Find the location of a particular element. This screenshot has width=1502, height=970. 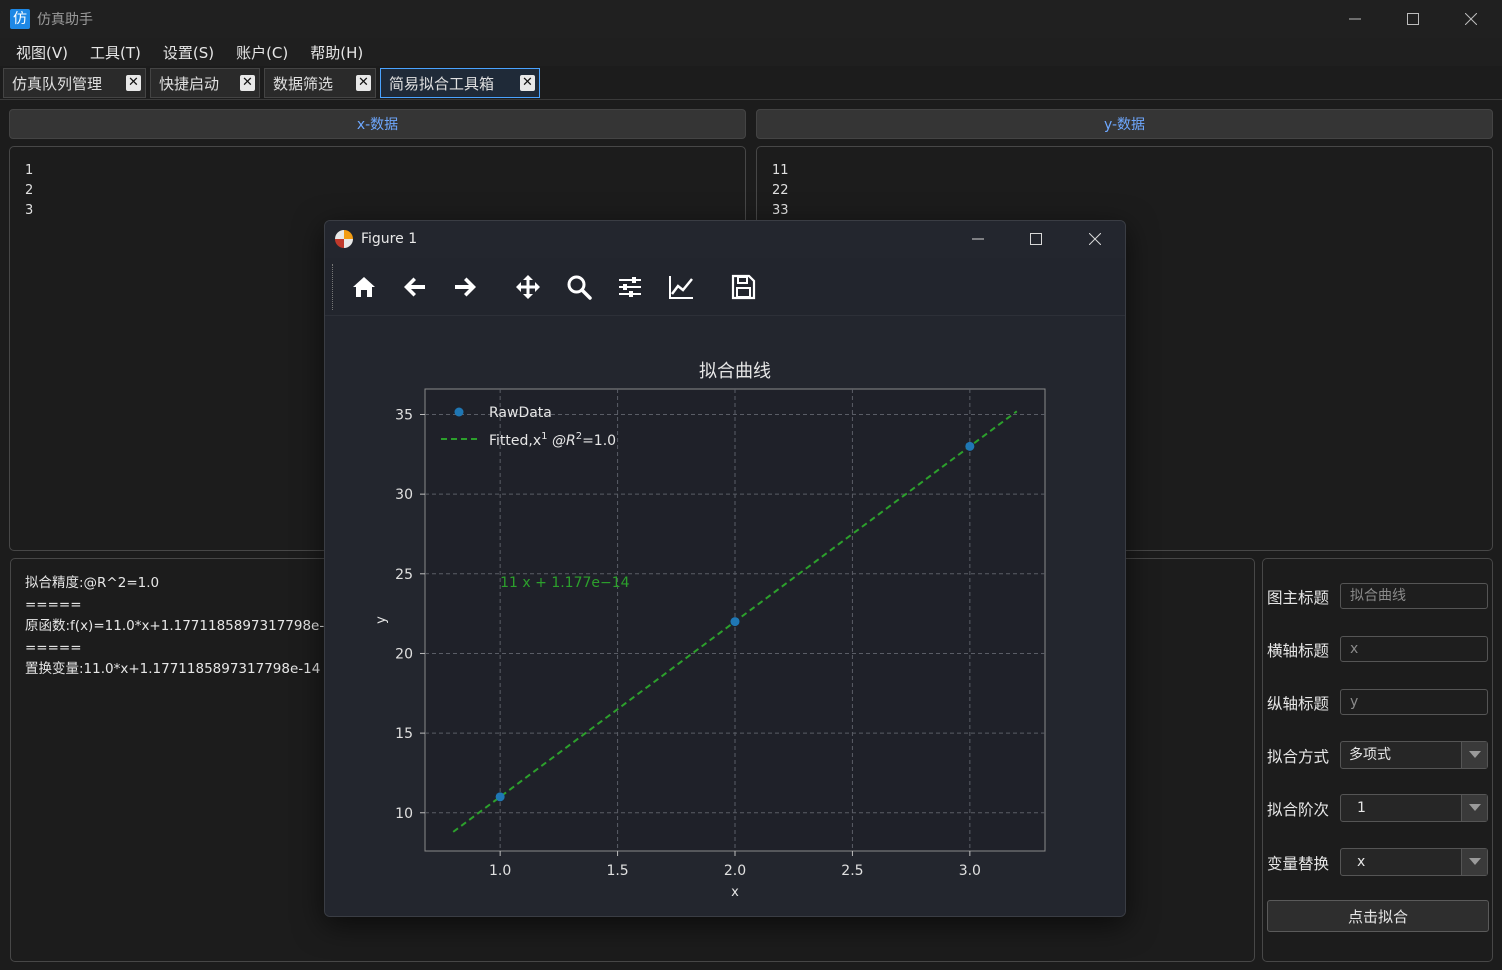

y-tick-label: 25 is located at coordinates (404, 575).